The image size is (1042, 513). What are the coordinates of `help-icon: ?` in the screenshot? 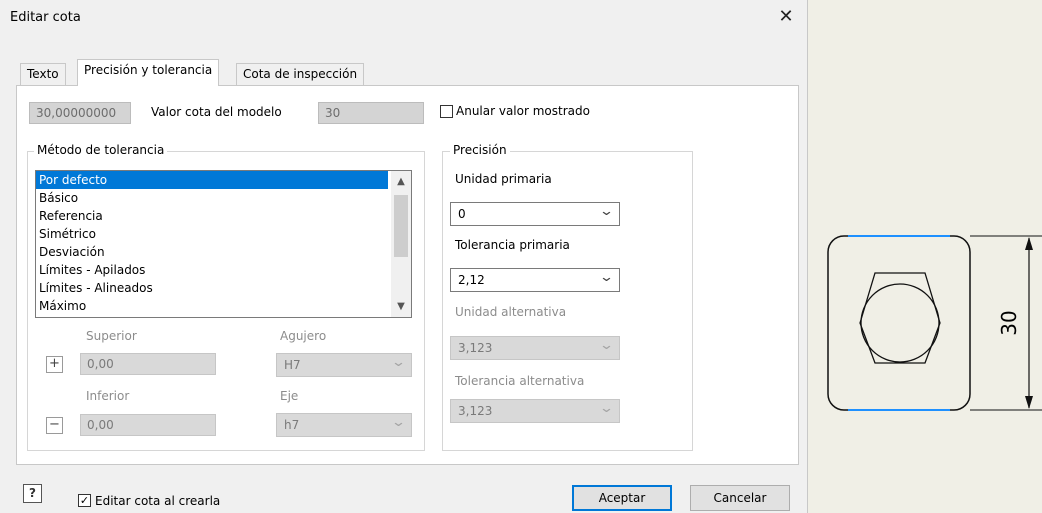 It's located at (32, 493).